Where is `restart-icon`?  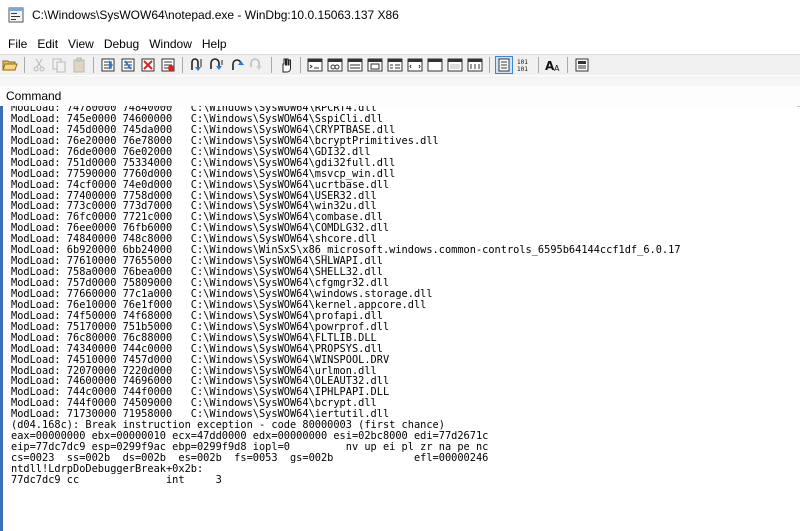
restart-icon is located at coordinates (128, 65).